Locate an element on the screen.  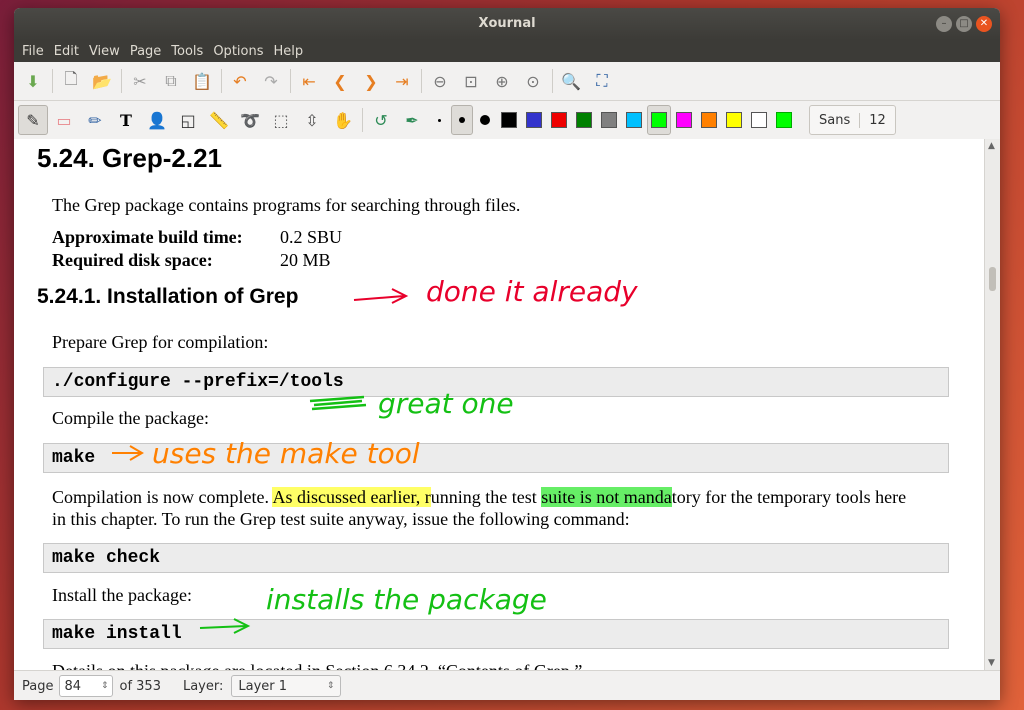
green-arrow-stroke is located at coordinates (225, 626).